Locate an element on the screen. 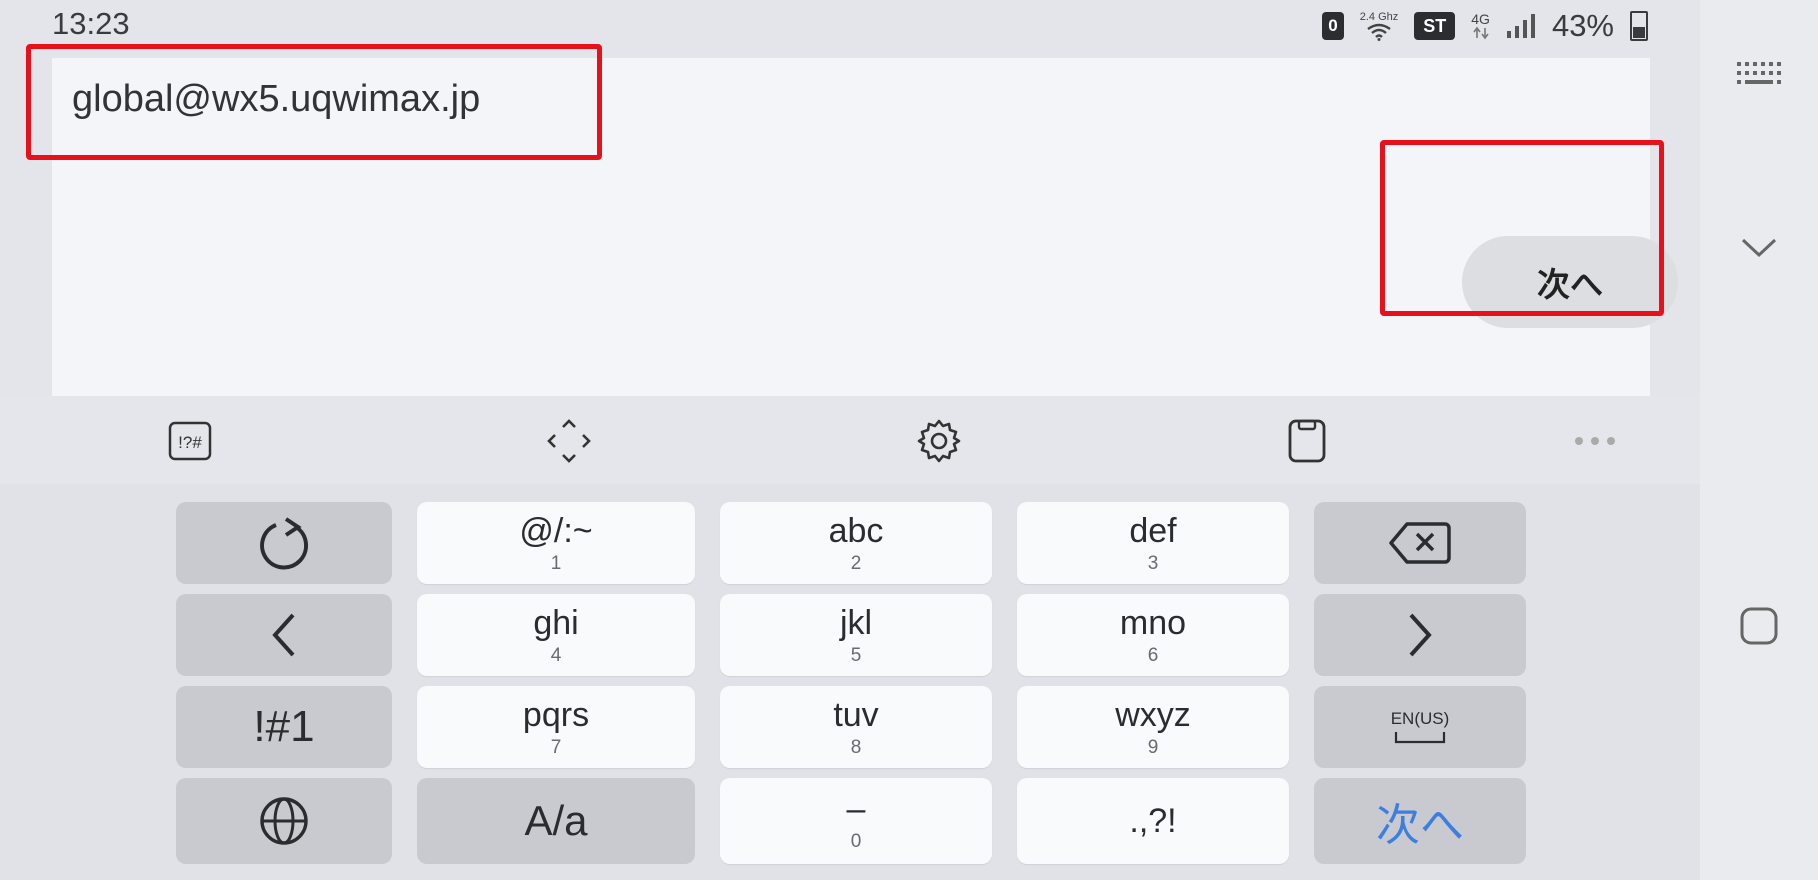 The height and width of the screenshot is (880, 1818). cursor-right-key is located at coordinates (1420, 635).